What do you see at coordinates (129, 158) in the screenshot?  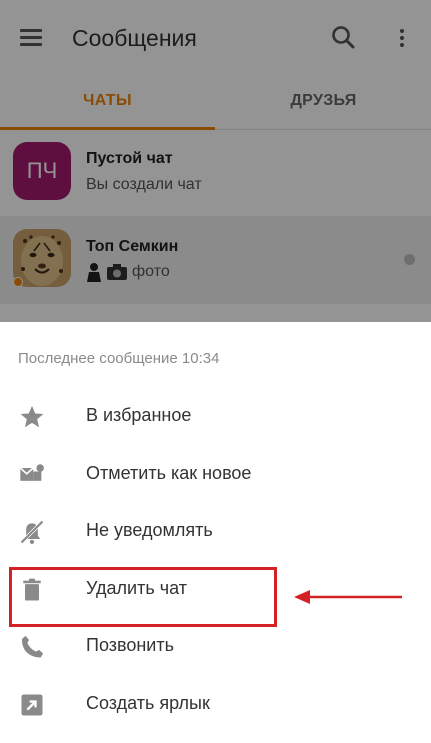 I see `chat-name: Пустой чат` at bounding box center [129, 158].